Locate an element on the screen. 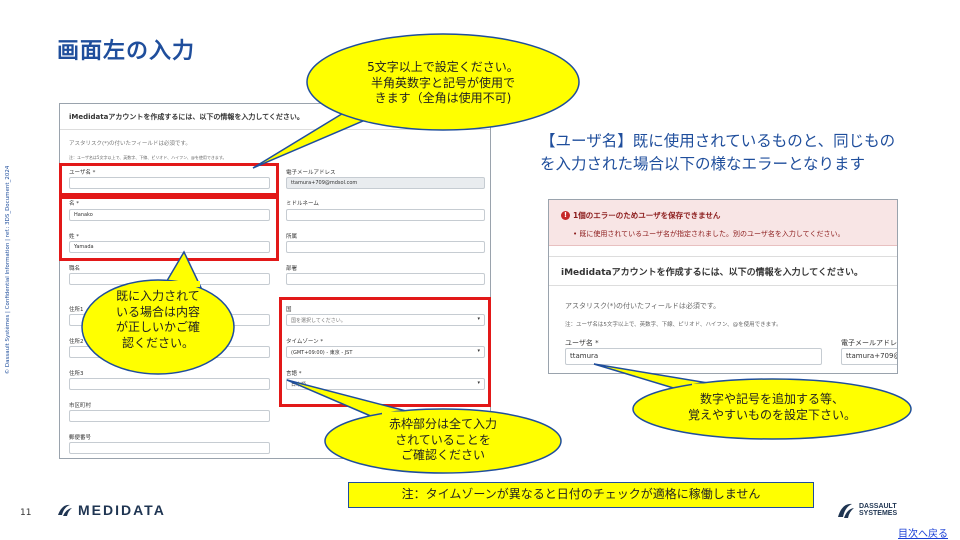  callout-left-text: 既に入力されて いる場合は内容 が正しいかご確 認ください。 is located at coordinates (158, 320).